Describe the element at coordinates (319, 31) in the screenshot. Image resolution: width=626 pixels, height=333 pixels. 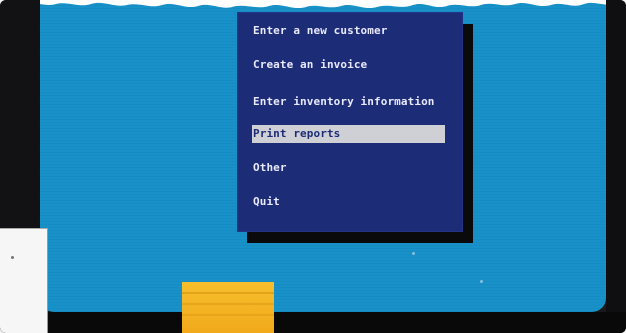
I see `menu-item-enter-new-customer: Enter a new customer` at that location.